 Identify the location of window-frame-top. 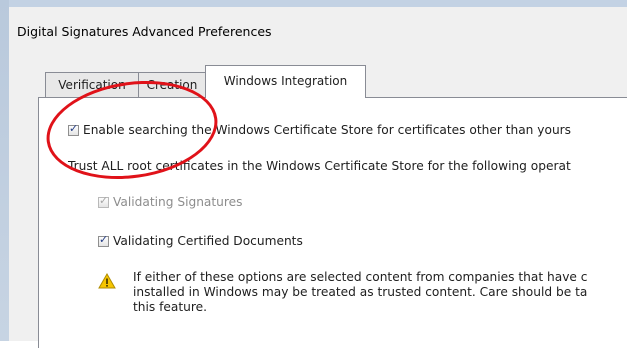
(313, 3).